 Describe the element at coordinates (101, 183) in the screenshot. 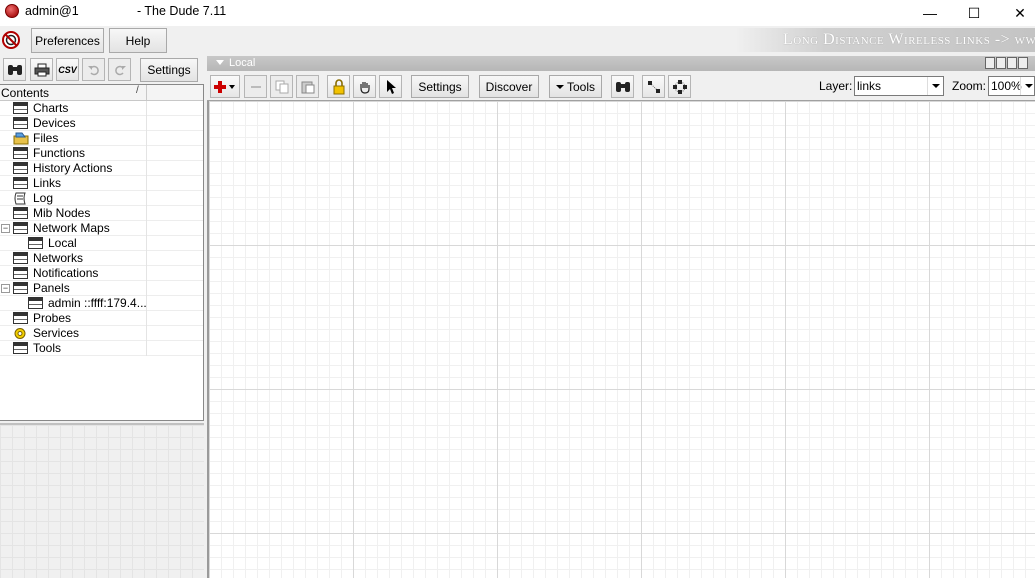

I see `tree-item: Links` at that location.